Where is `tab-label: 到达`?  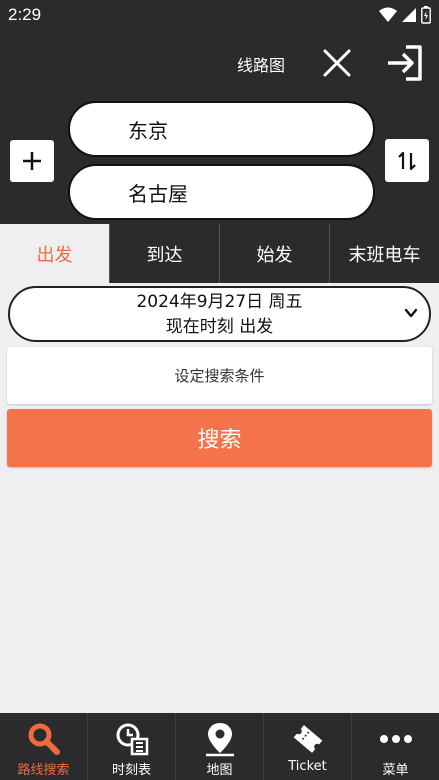
tab-label: 到达 is located at coordinates (164, 255).